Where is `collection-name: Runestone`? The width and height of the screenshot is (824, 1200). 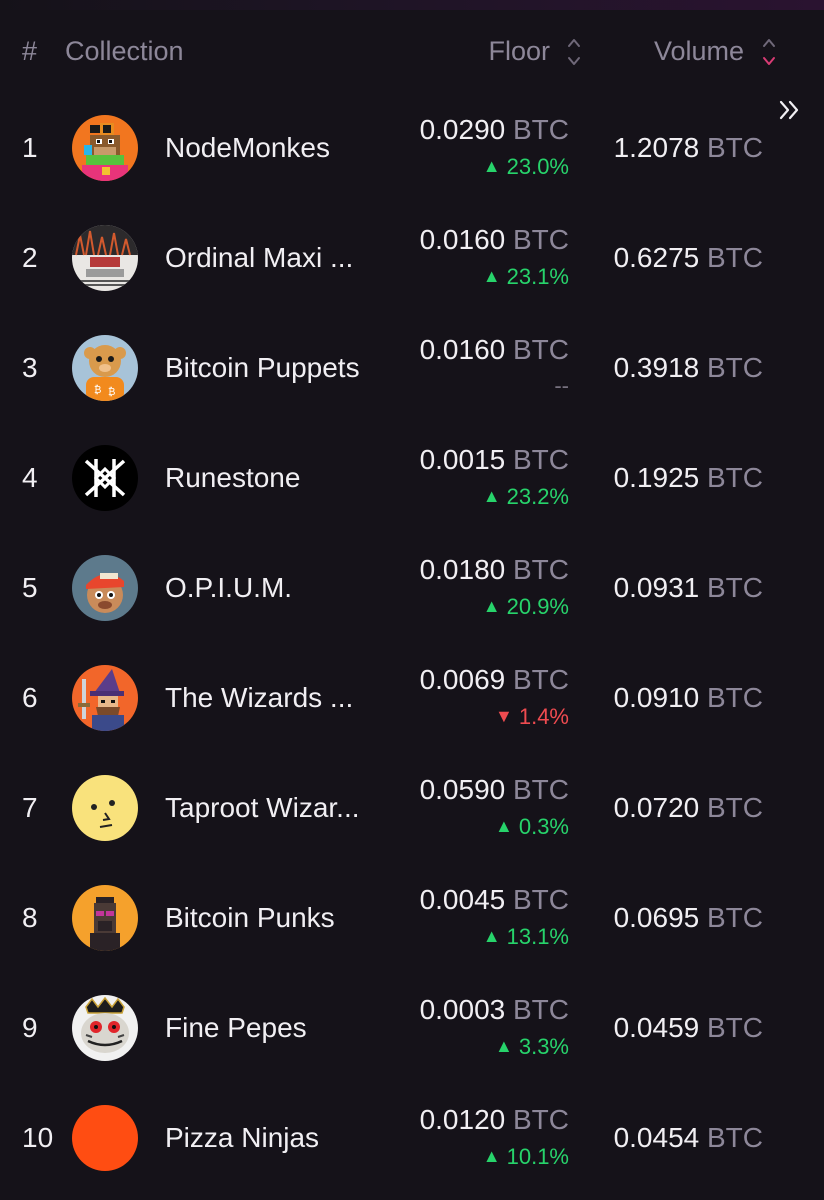 collection-name: Runestone is located at coordinates (232, 478).